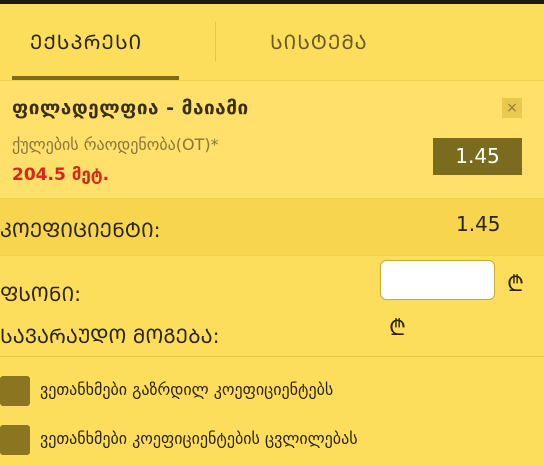 This screenshot has height=465, width=544. What do you see at coordinates (187, 389) in the screenshot?
I see `checkbox-label: ვეთანხმები გაზრდილ კოეფიციენტებს` at bounding box center [187, 389].